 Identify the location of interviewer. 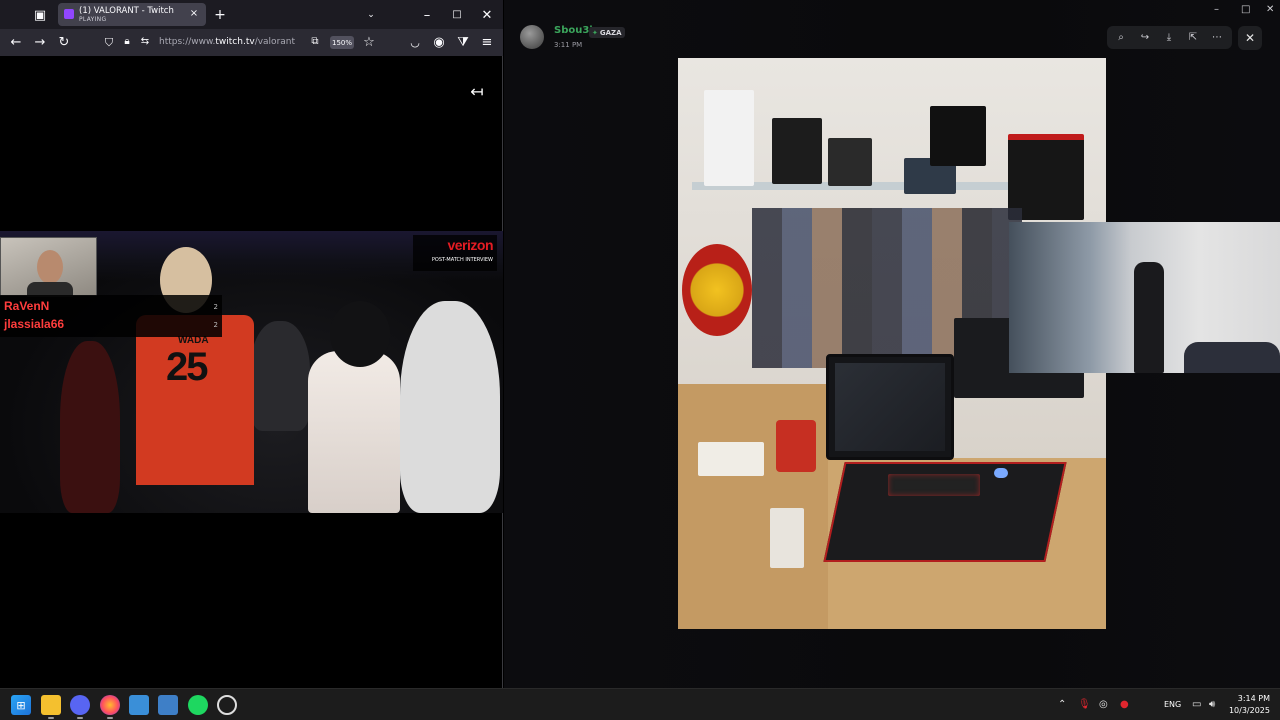
(354, 432).